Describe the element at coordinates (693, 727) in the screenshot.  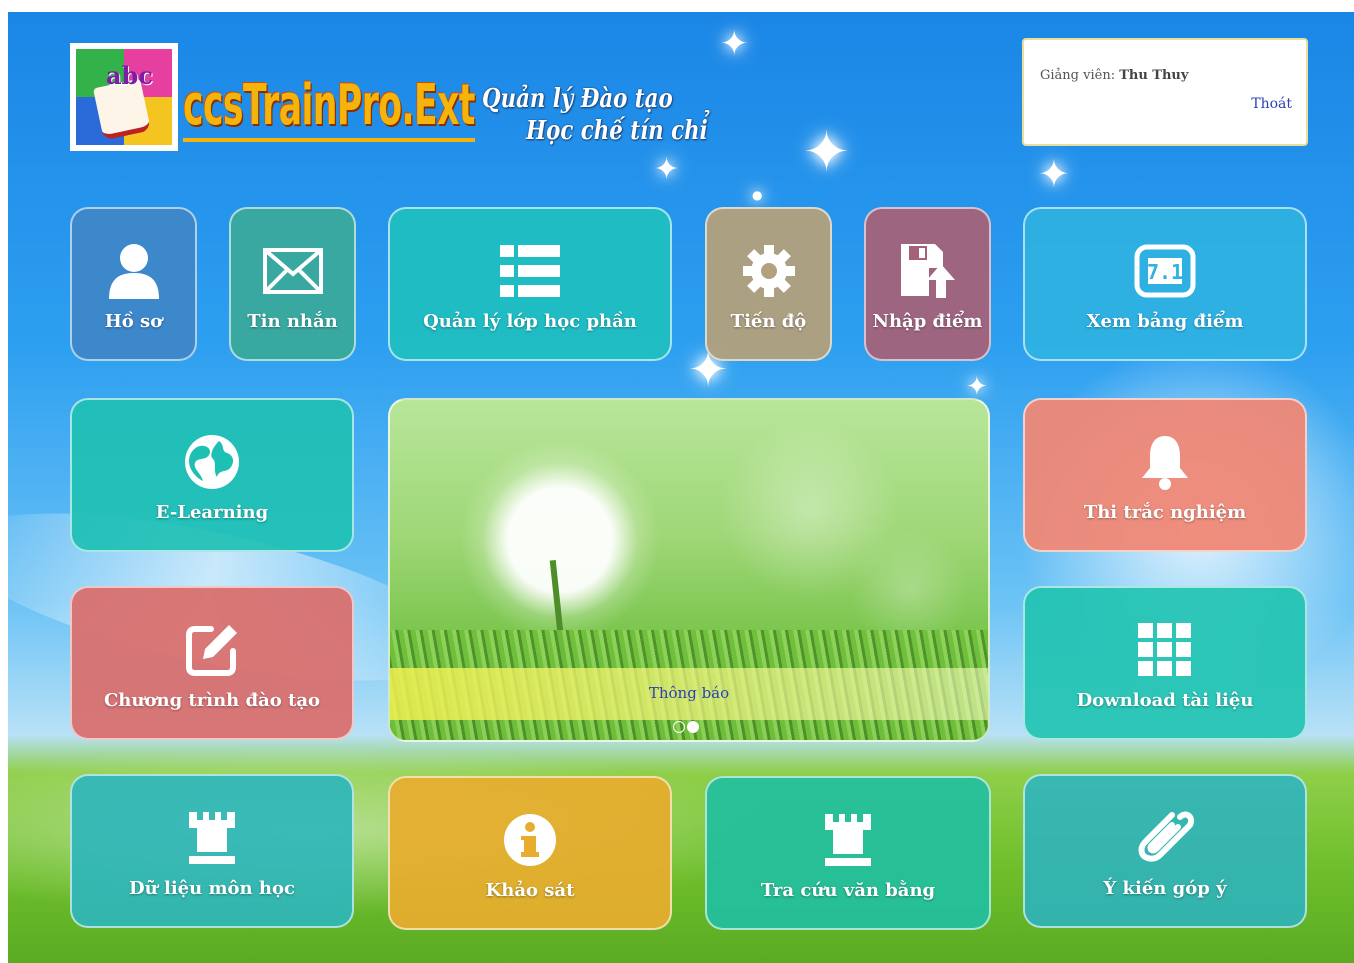
I see `slider-dot-active` at that location.